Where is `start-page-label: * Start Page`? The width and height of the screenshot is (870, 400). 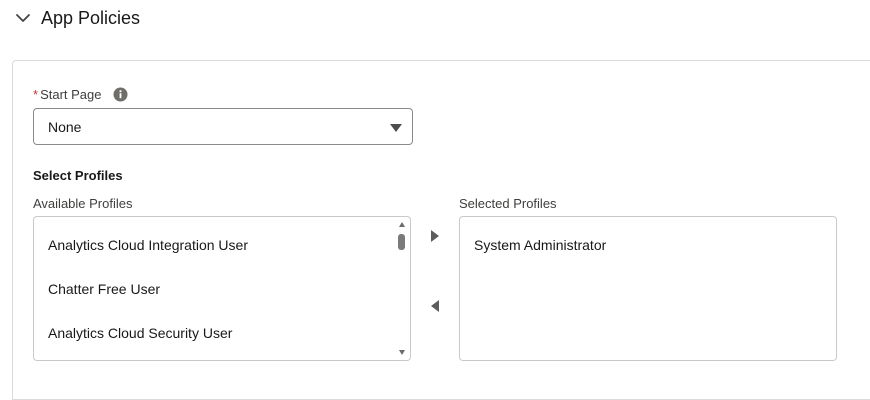 start-page-label: * Start Page is located at coordinates (80, 94).